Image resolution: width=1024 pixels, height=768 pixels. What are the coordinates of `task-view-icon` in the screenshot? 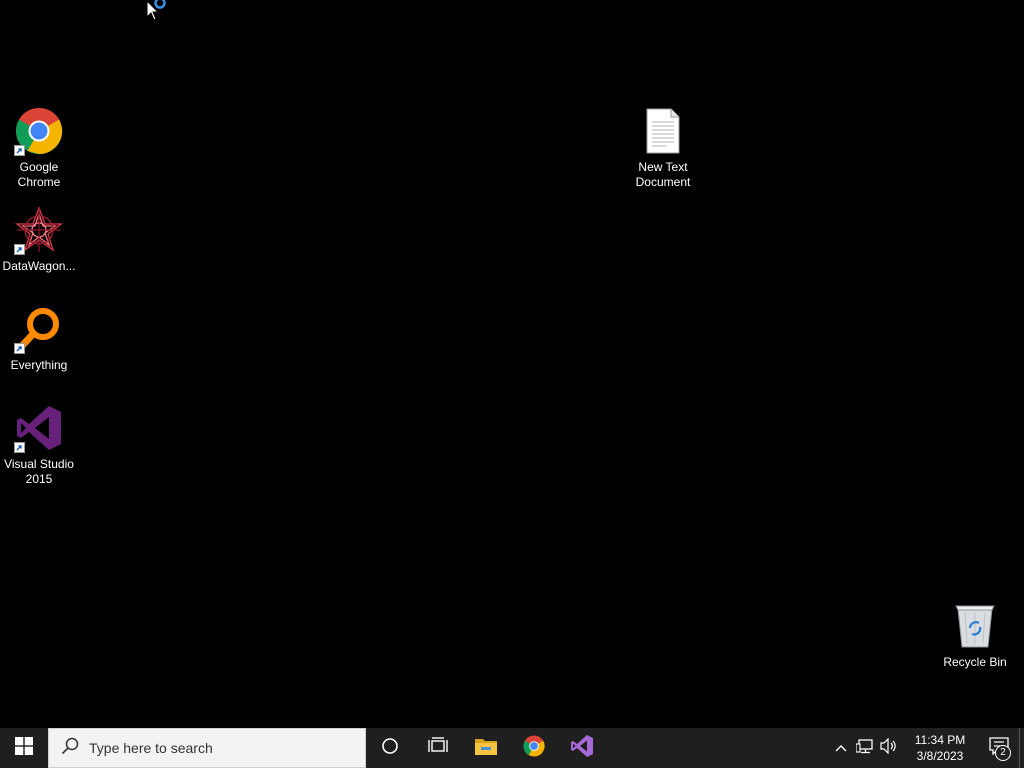 It's located at (438, 748).